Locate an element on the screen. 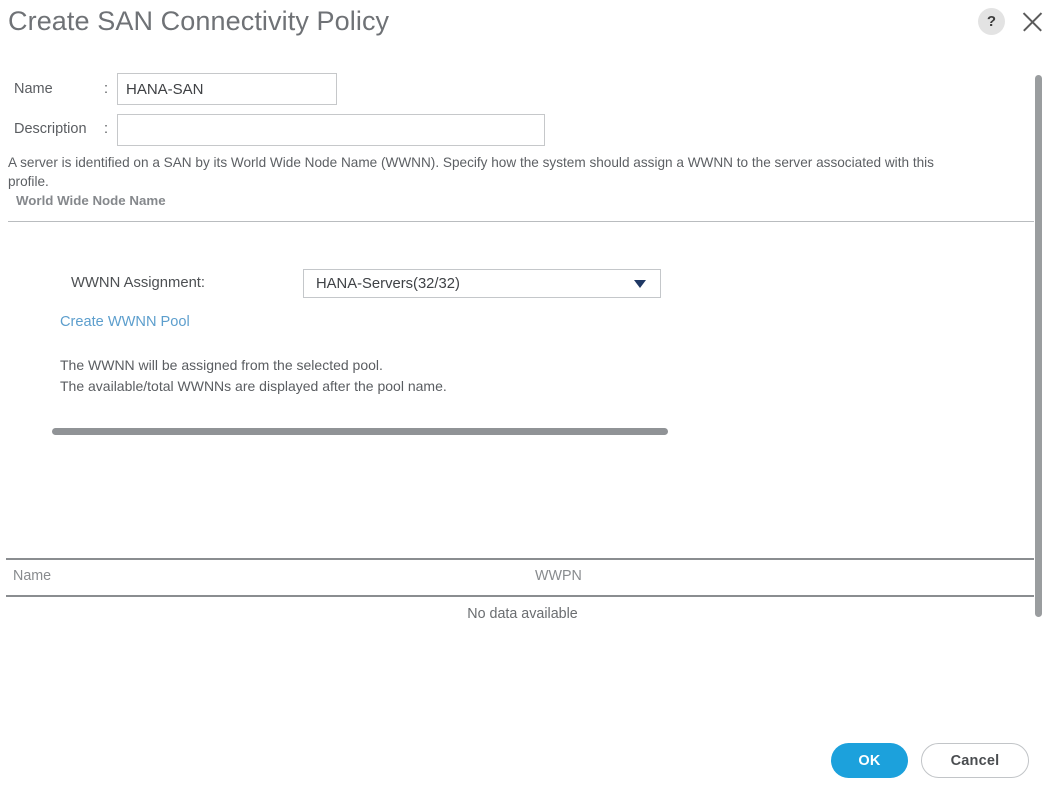  wwnn-assignment-selected-value: HANA-Servers(32/32) is located at coordinates (388, 283).